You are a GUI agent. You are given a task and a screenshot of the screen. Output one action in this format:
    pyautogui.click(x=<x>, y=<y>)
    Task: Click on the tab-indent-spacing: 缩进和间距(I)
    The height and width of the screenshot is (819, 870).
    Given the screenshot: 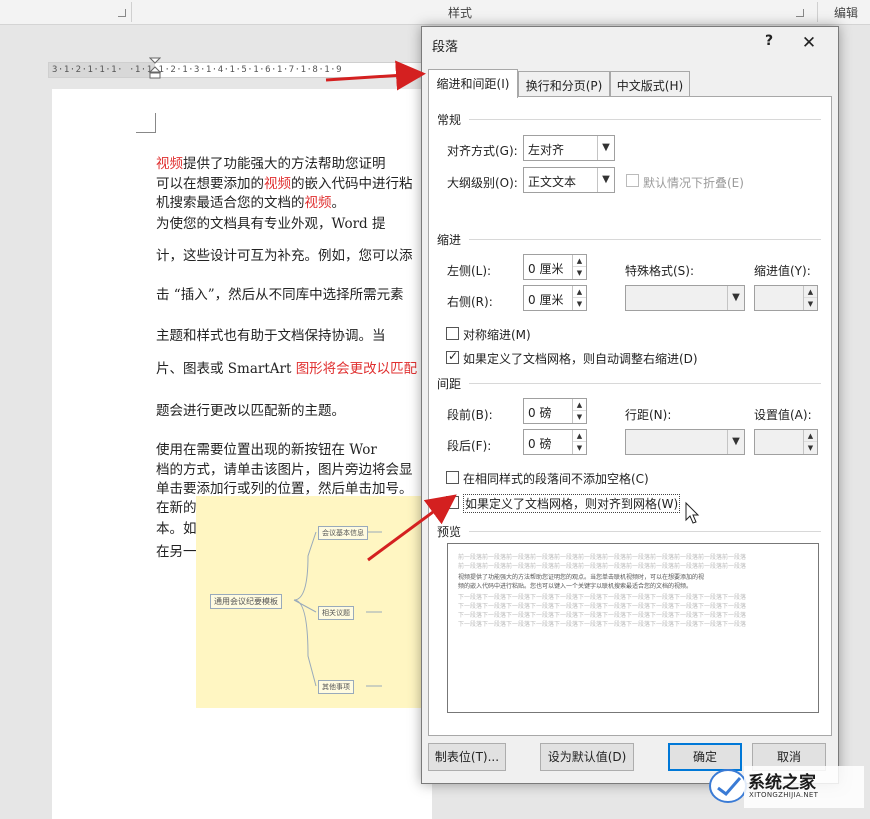 What is the action you would take?
    pyautogui.click(x=473, y=83)
    